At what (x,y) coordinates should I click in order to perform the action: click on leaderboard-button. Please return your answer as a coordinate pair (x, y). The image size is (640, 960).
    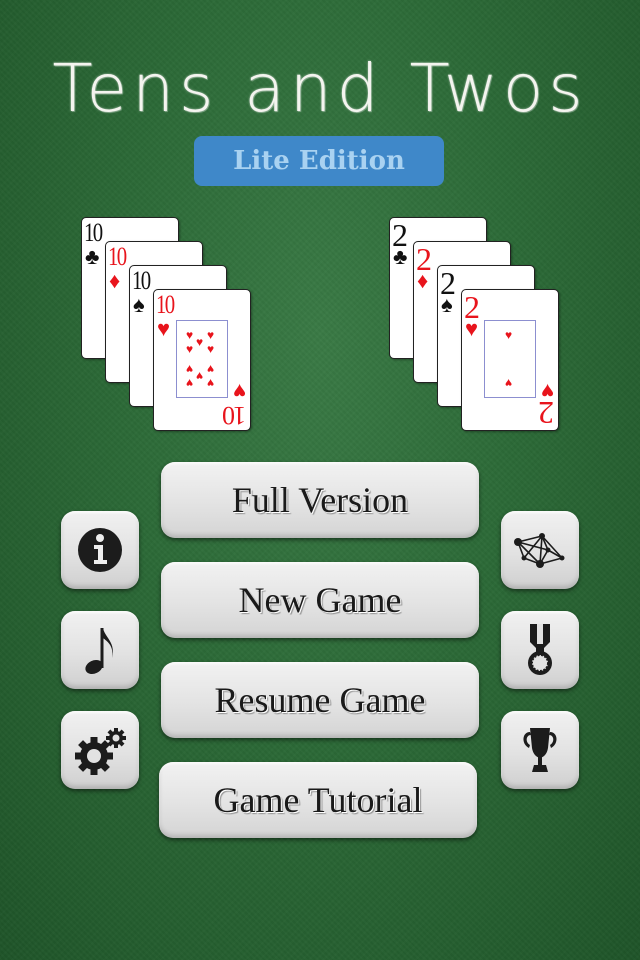
    Looking at the image, I should click on (540, 750).